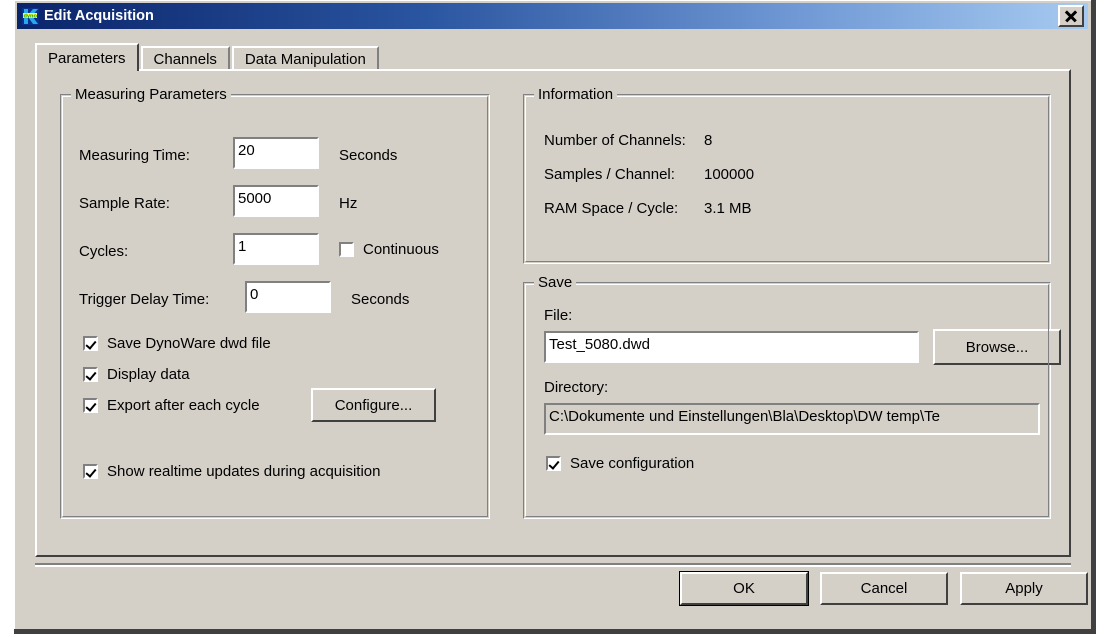  I want to click on save-configuration-checkbox, so click(553, 463).